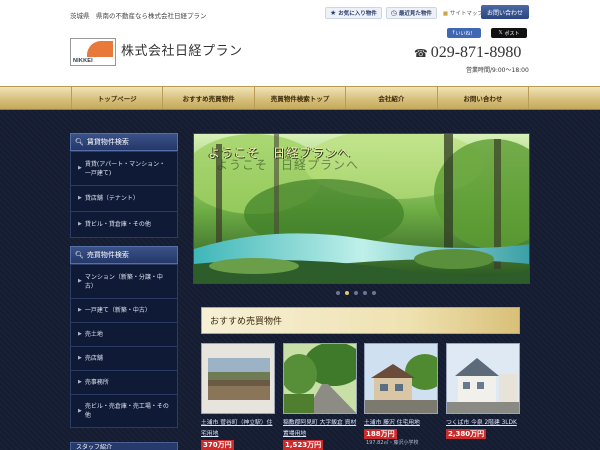  I want to click on header-tools: ★ お気に入り物件 ◷ 最近見た物件 ■ サイトマップ, so click(404, 13).